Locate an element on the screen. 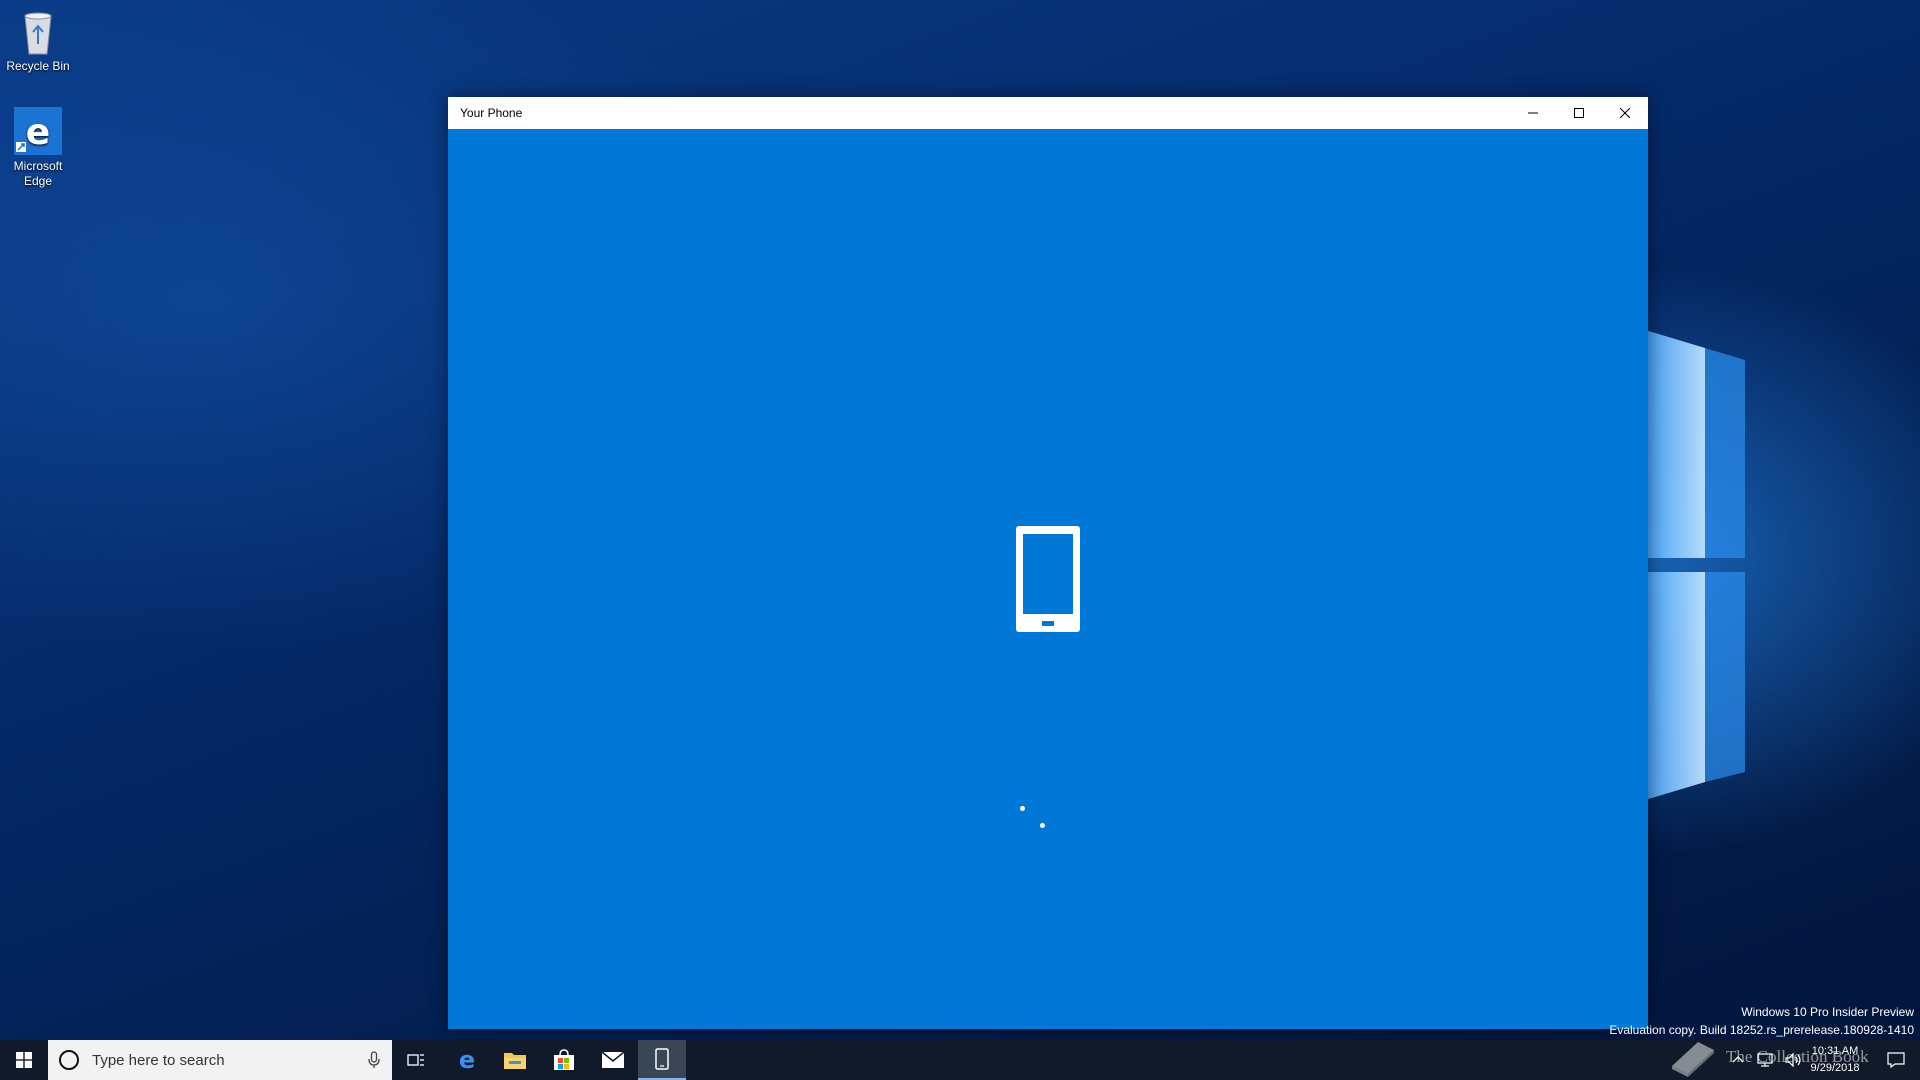  taskbar-mail-button is located at coordinates (613, 1060).